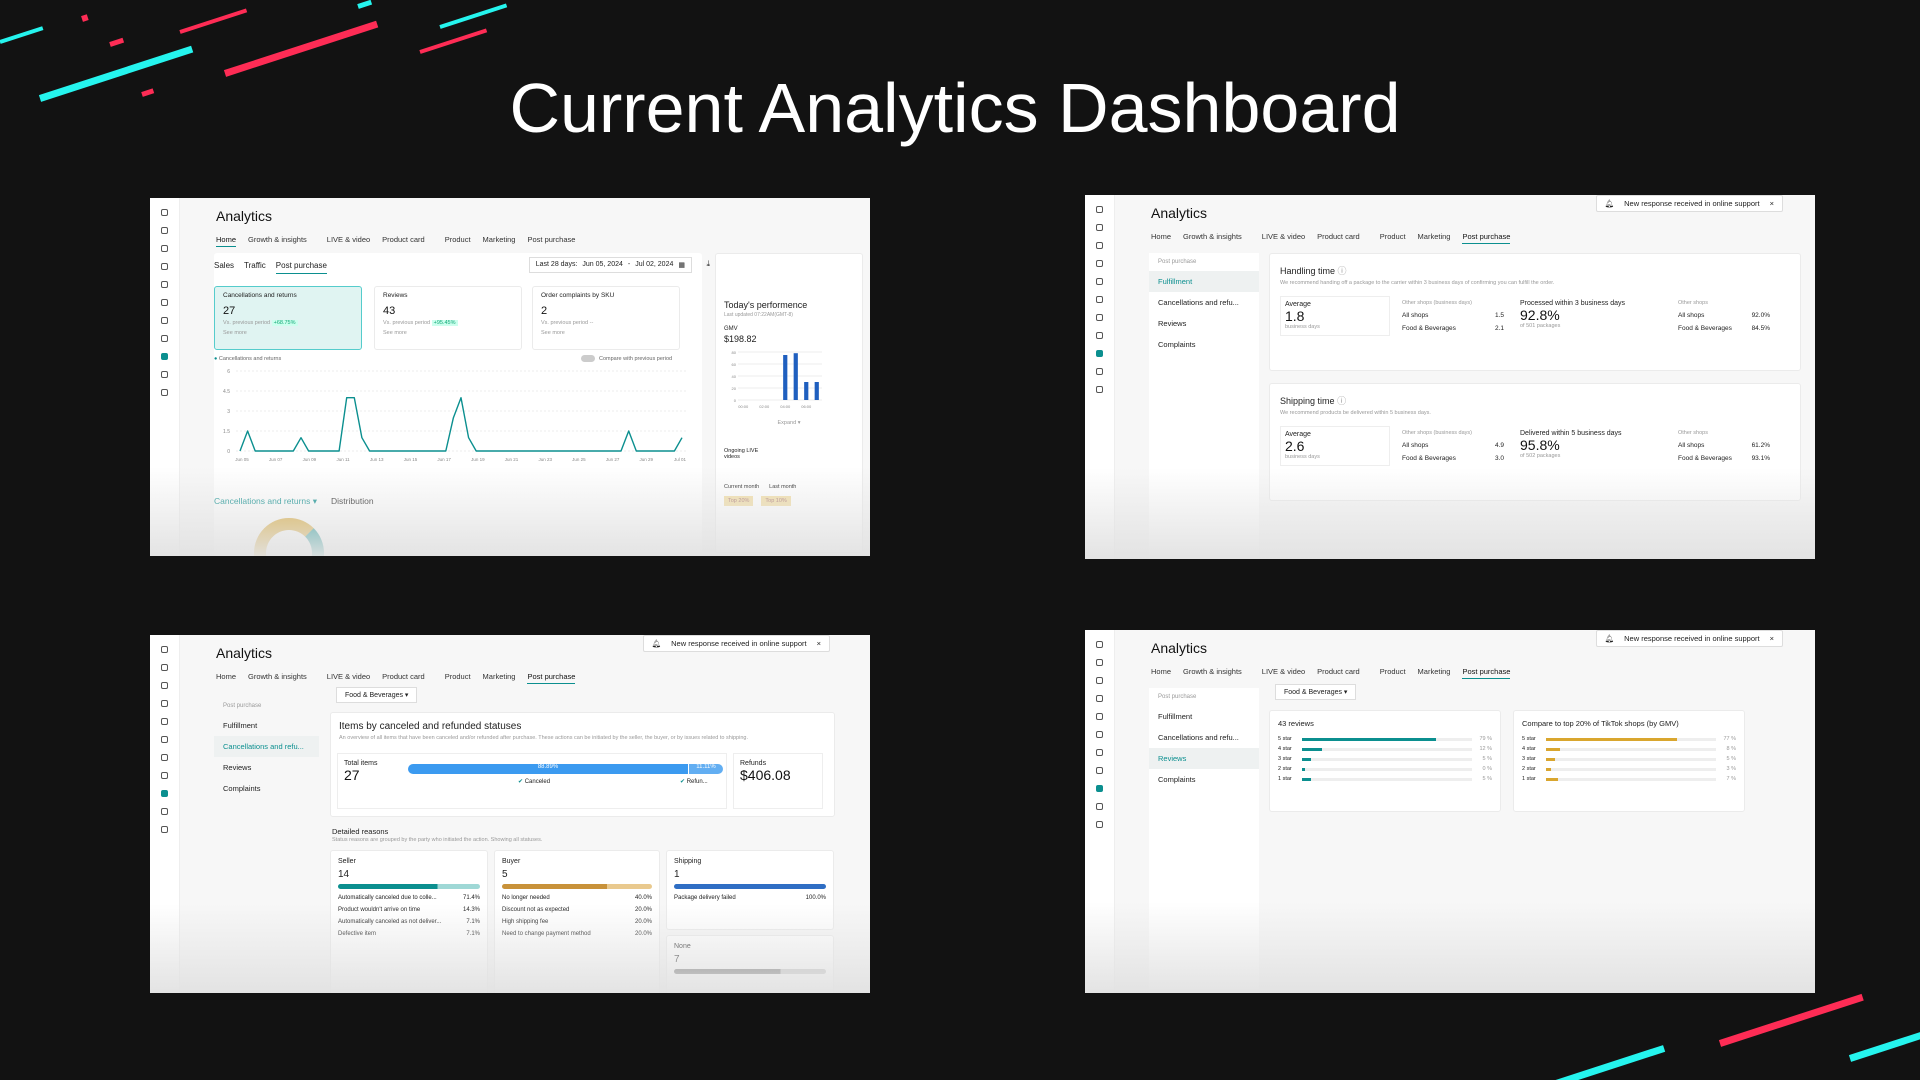 This screenshot has height=1080, width=1920. I want to click on reason-row: Need to change payment method 20.0%, so click(577, 934).